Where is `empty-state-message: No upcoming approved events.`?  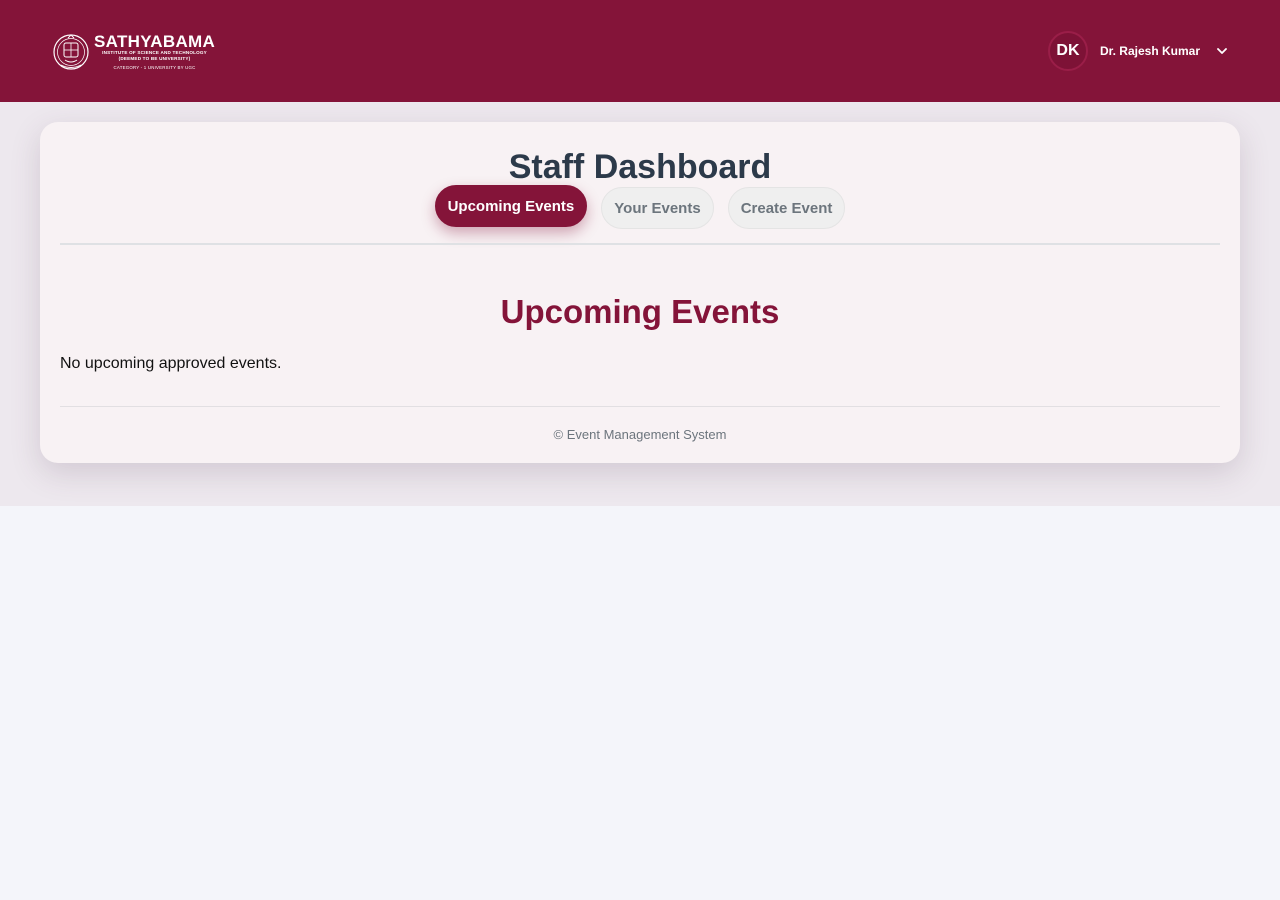 empty-state-message: No upcoming approved events. is located at coordinates (171, 363).